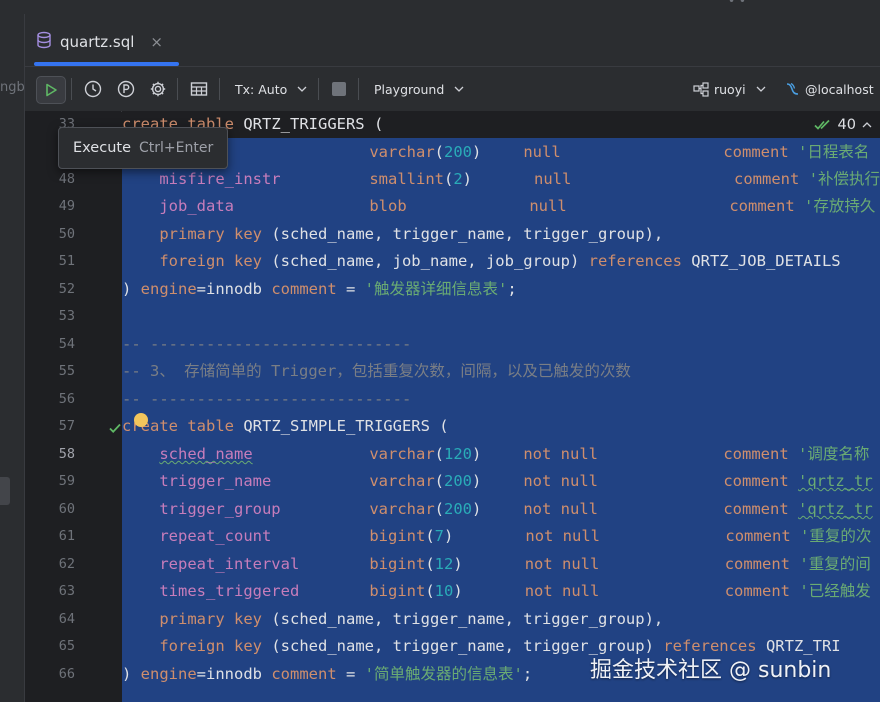  I want to click on transaction-mode-dropdown: Tx: Auto, so click(271, 89).